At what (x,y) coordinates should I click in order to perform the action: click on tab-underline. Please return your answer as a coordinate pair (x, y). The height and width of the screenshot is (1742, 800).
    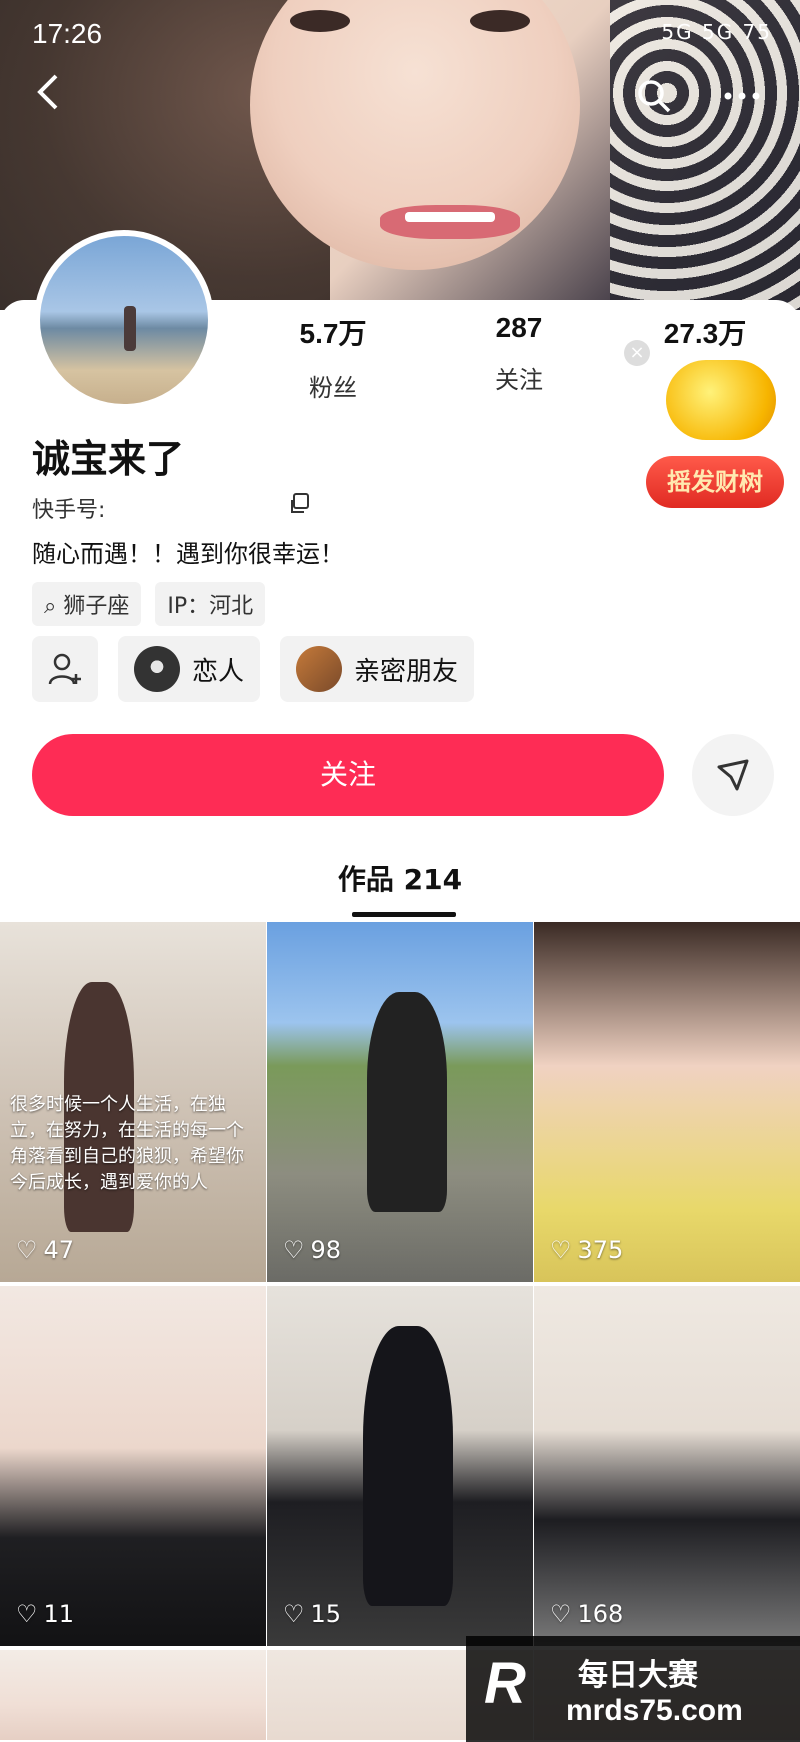
    Looking at the image, I should click on (404, 914).